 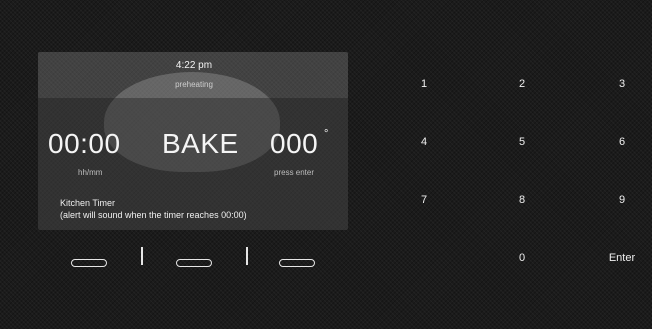 I want to click on keypad-key-2: 2, so click(x=522, y=84).